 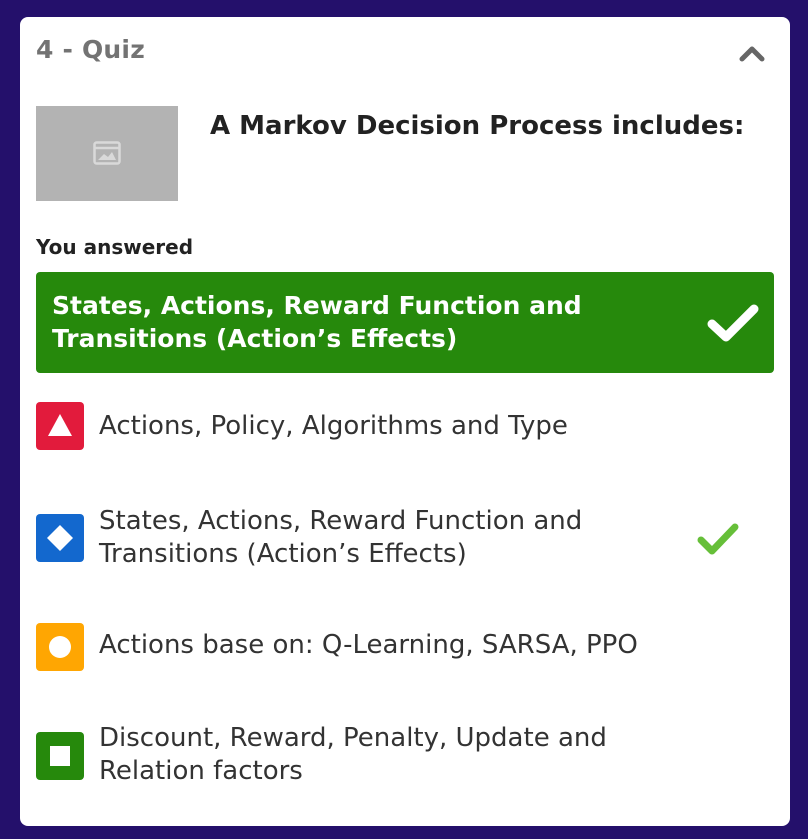 I want to click on quiz-header: 4 - Quiz, so click(x=403, y=52).